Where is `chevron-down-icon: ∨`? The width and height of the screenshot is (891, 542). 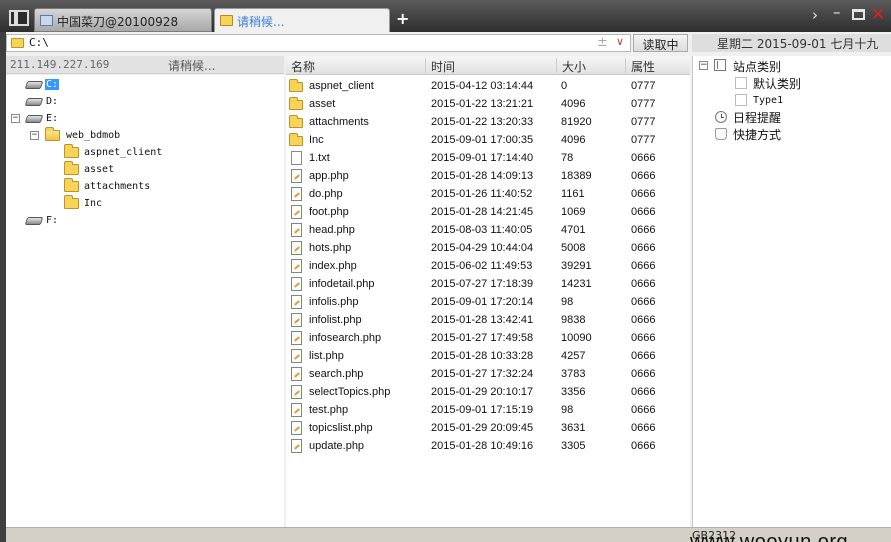
chevron-down-icon: ∨ is located at coordinates (620, 41).